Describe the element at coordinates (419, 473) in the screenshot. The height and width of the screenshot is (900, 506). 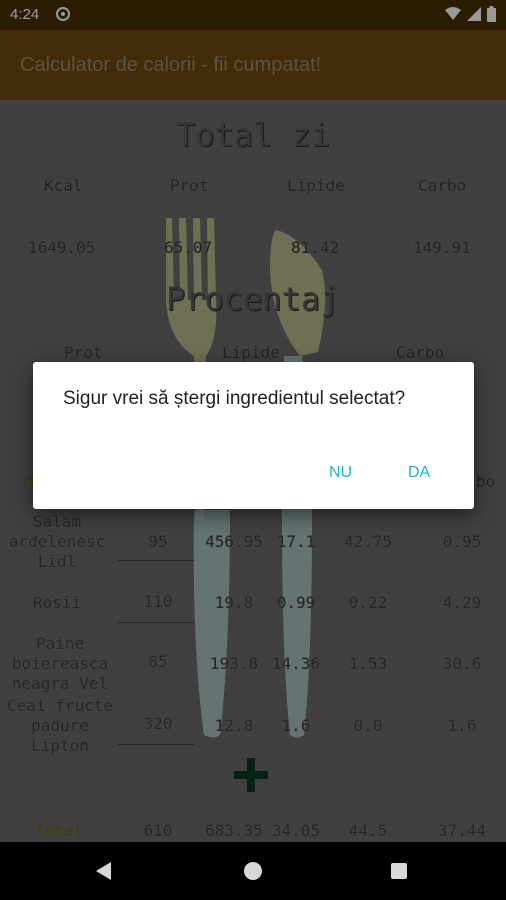
I see `yes-button: DA` at that location.